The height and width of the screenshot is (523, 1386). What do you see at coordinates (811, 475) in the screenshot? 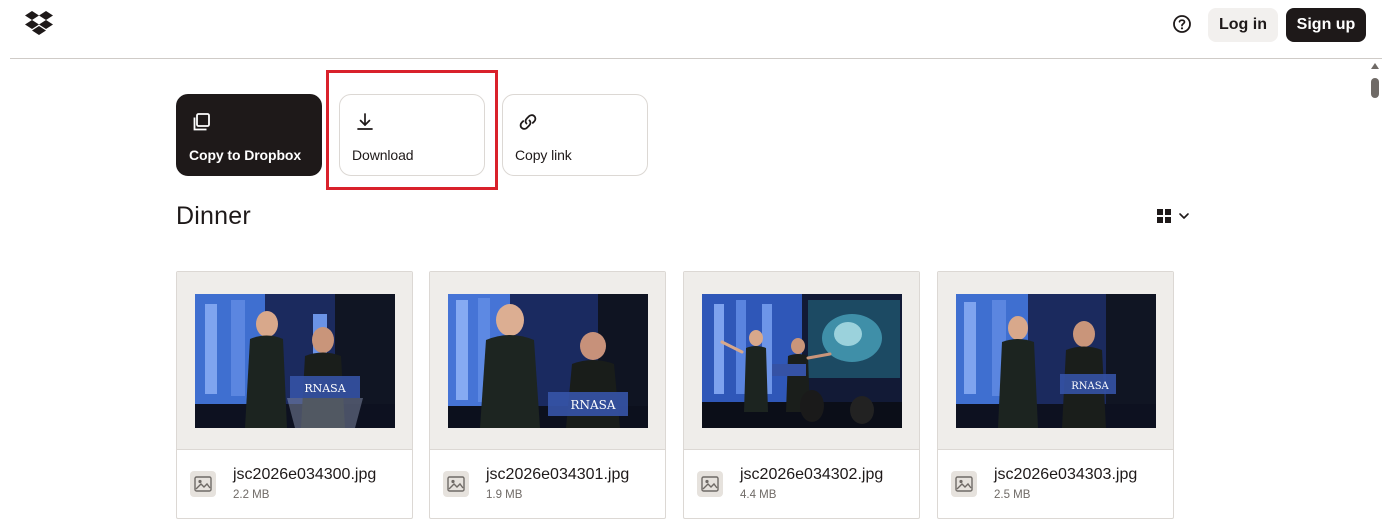
I see `file-name: jsc2026e034302.jpg` at bounding box center [811, 475].